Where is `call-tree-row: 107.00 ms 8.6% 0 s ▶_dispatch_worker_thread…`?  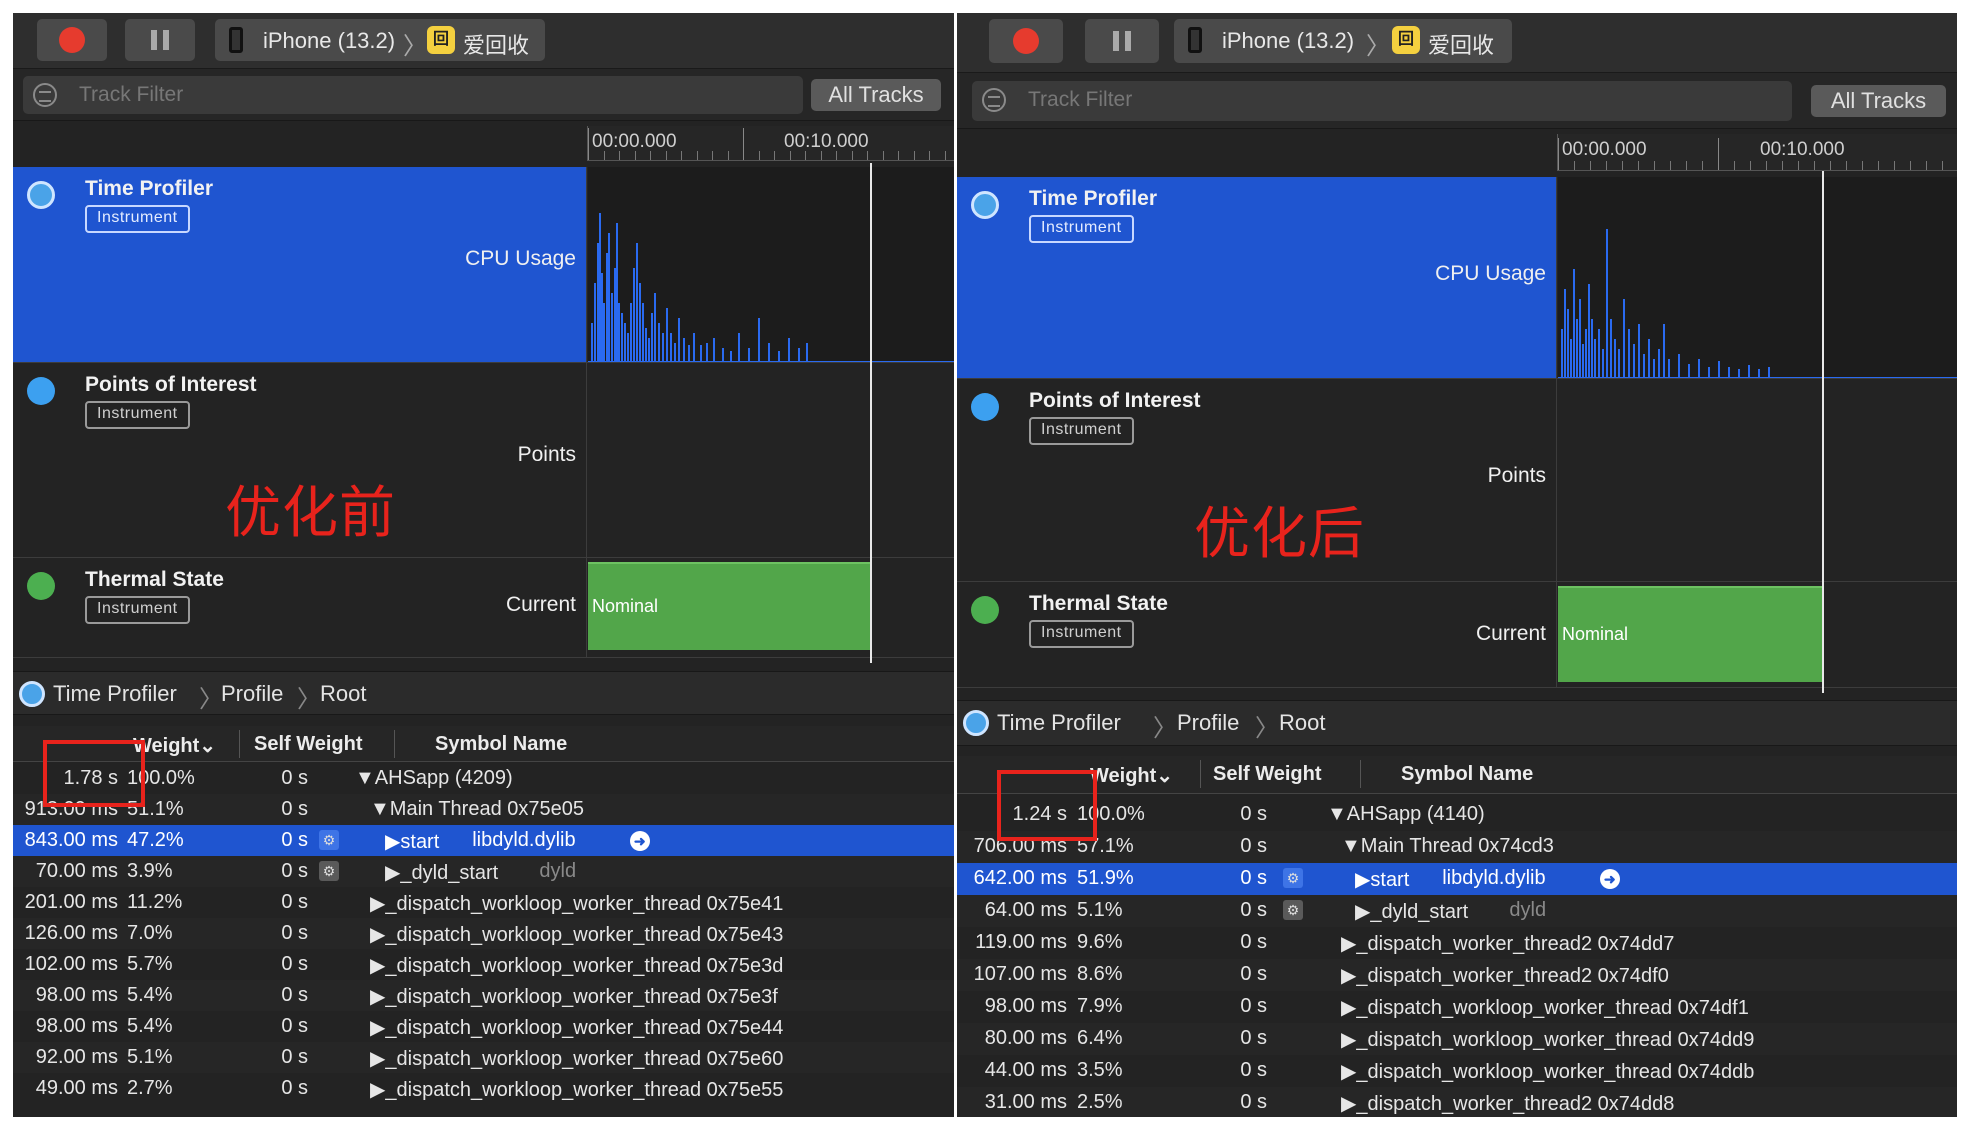 call-tree-row: 107.00 ms 8.6% 0 s ▶_dispatch_worker_thread… is located at coordinates (1457, 975).